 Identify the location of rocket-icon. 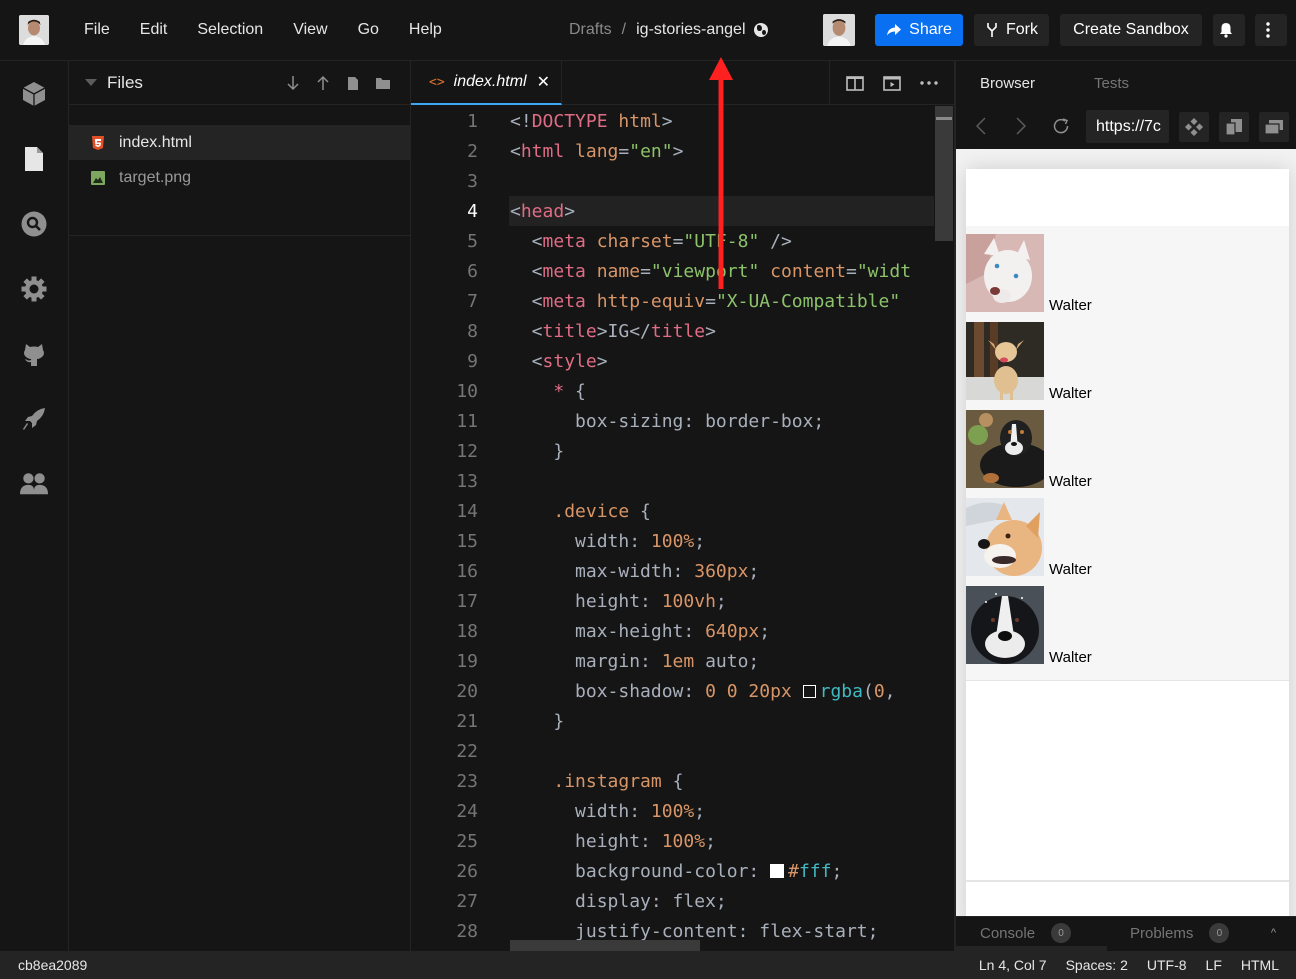
(34, 419).